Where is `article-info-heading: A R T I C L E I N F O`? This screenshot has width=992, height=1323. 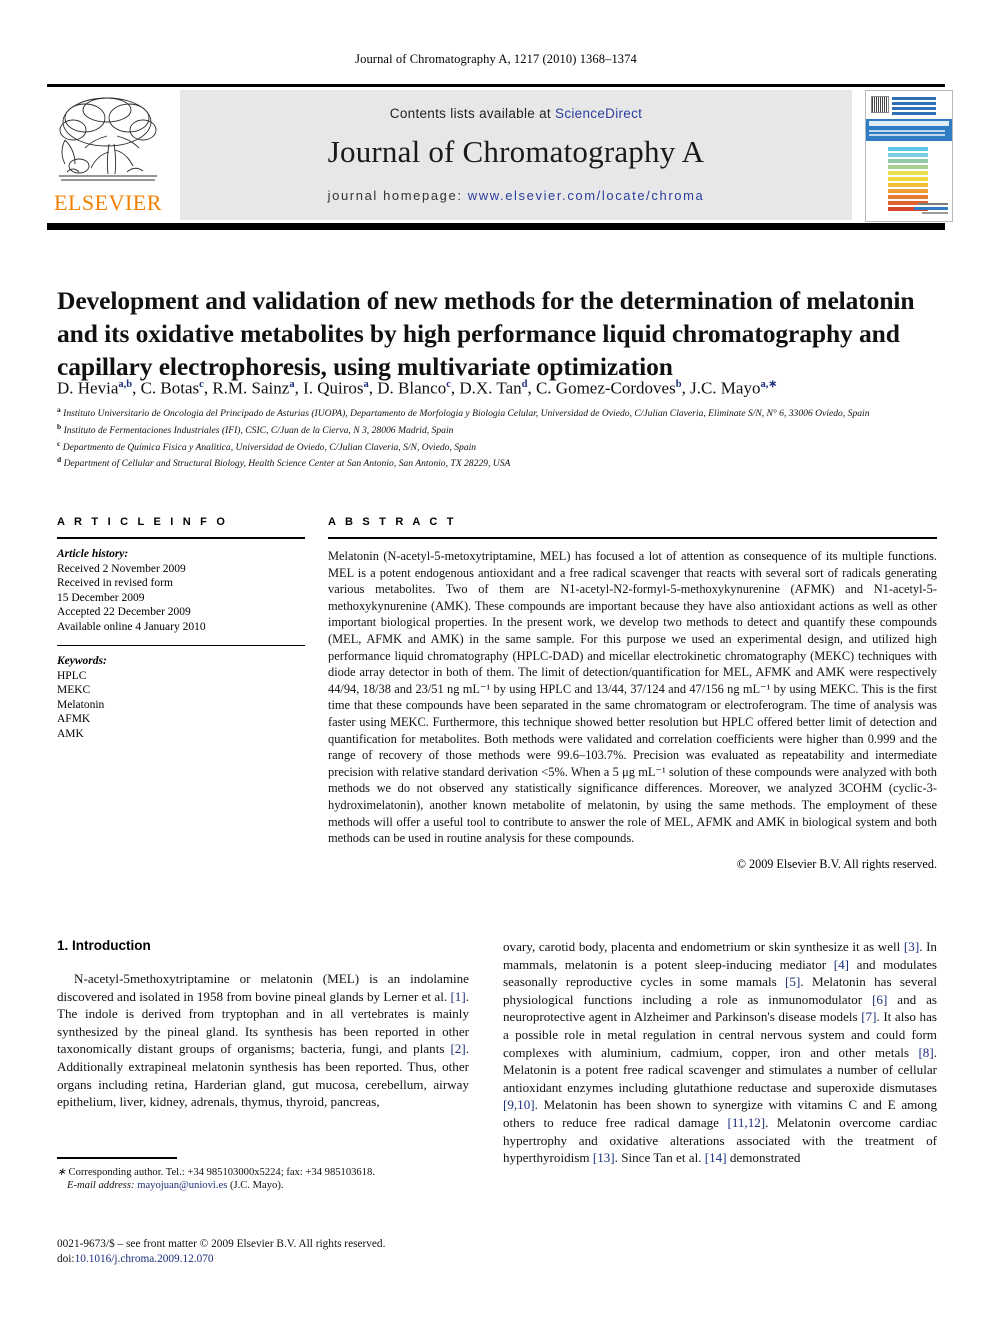 article-info-heading: A R T I C L E I N F O is located at coordinates (143, 522).